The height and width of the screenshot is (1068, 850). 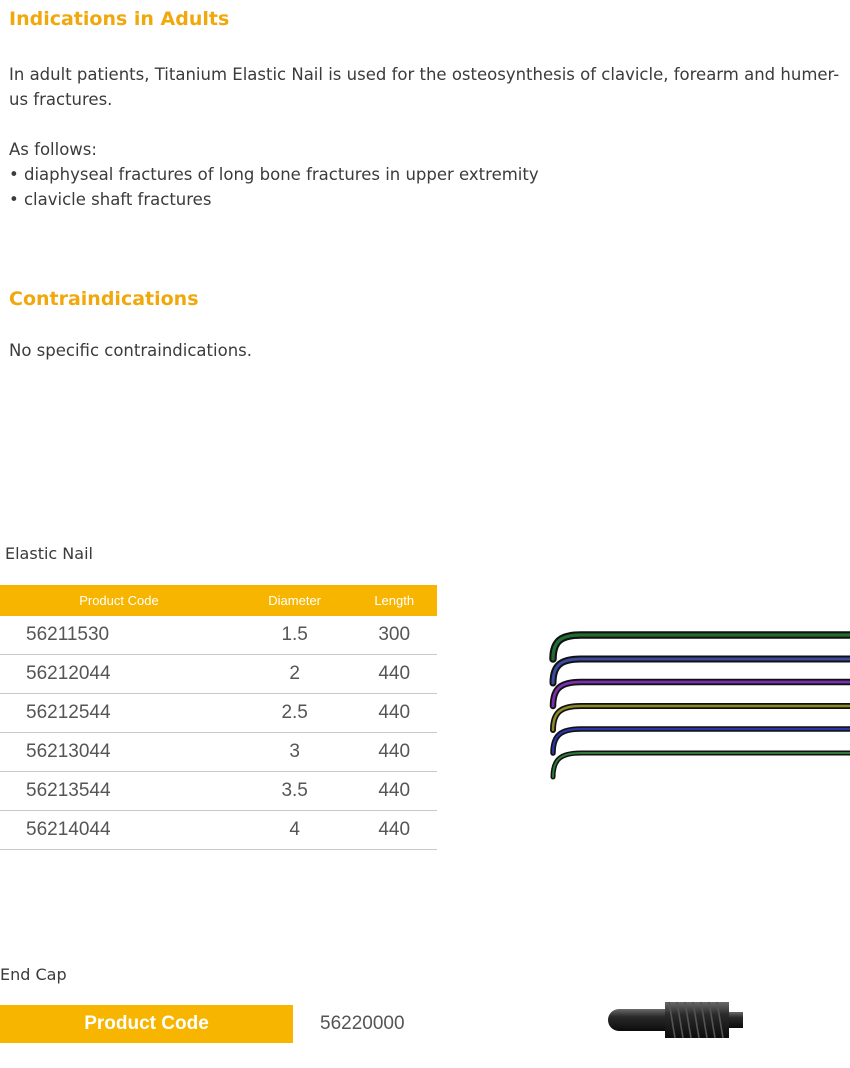 What do you see at coordinates (294, 674) in the screenshot?
I see `cell-diameter: 2` at bounding box center [294, 674].